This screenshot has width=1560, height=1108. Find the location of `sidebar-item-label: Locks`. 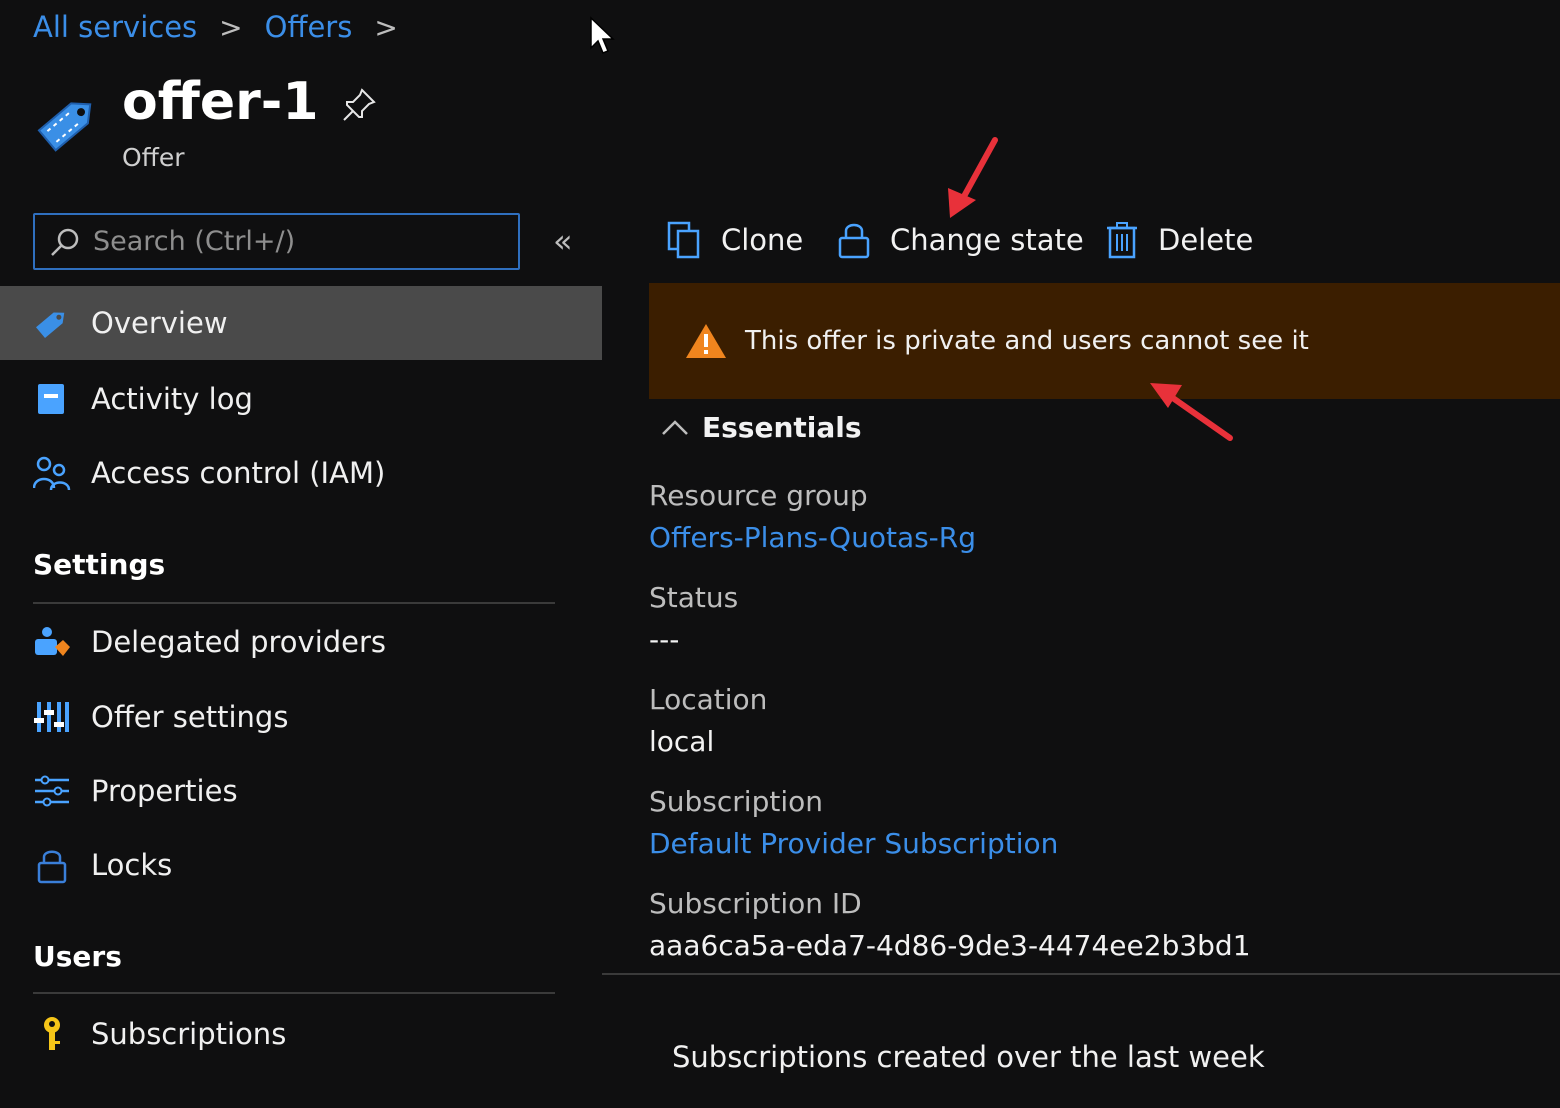

sidebar-item-label: Locks is located at coordinates (132, 865).